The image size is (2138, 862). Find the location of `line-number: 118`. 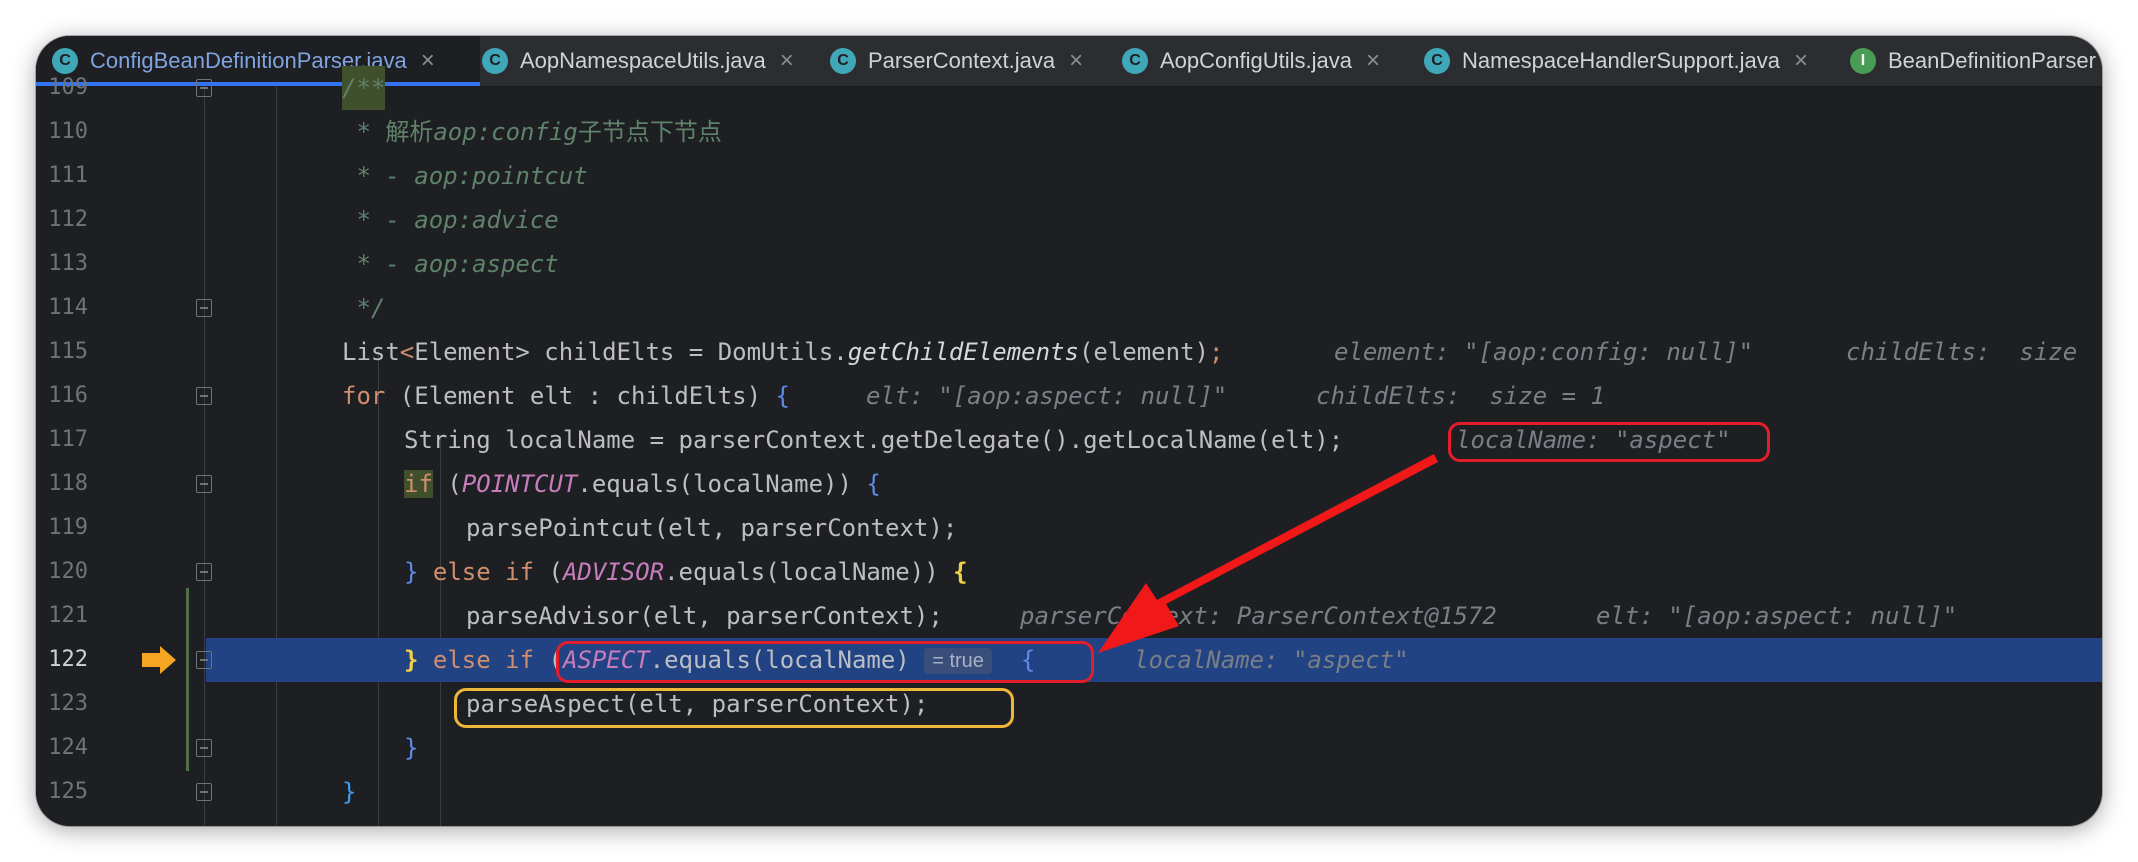

line-number: 118 is located at coordinates (68, 483).